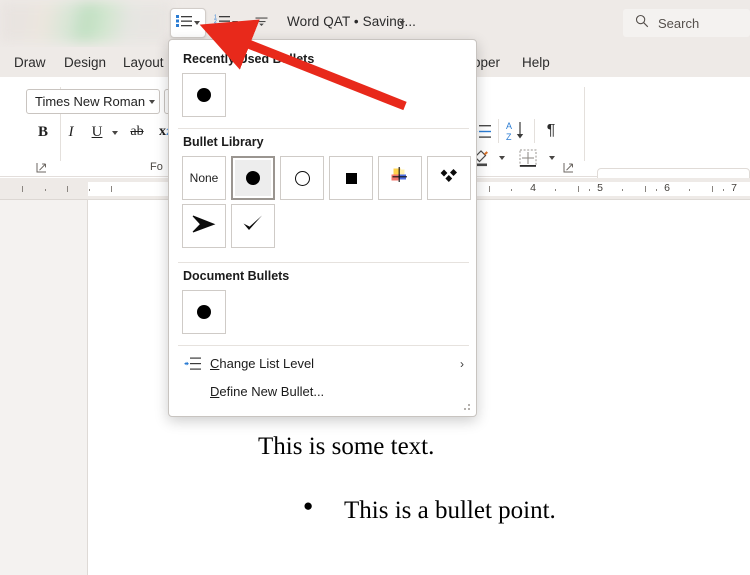 Image resolution: width=750 pixels, height=575 pixels. Describe the element at coordinates (536, 62) in the screenshot. I see `tab-help: Help` at that location.